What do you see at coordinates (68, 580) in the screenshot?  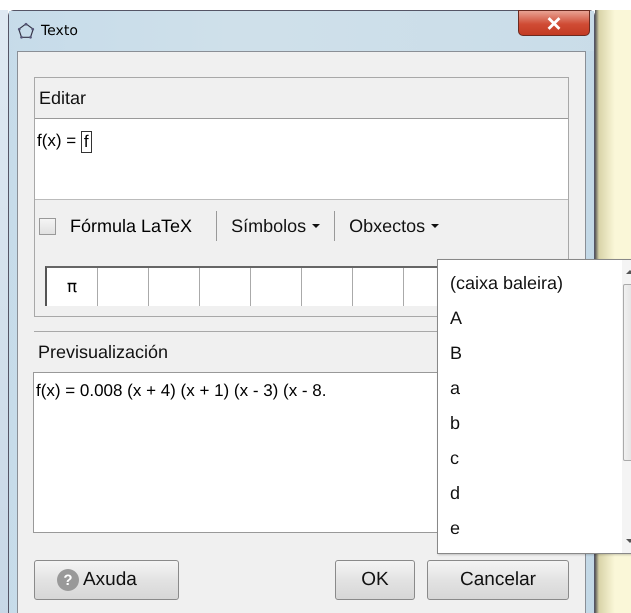 I see `help-icon: ?` at bounding box center [68, 580].